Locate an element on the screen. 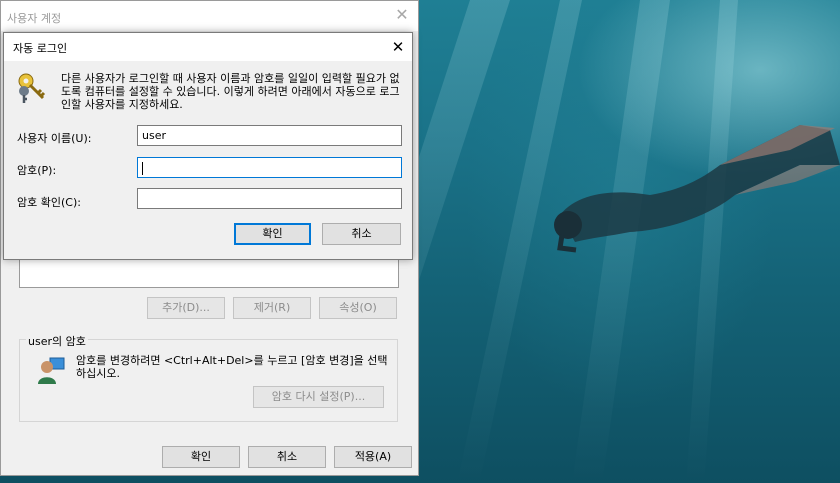 This screenshot has height=483, width=840. dialog-cancel-button: 취소 is located at coordinates (361, 234).